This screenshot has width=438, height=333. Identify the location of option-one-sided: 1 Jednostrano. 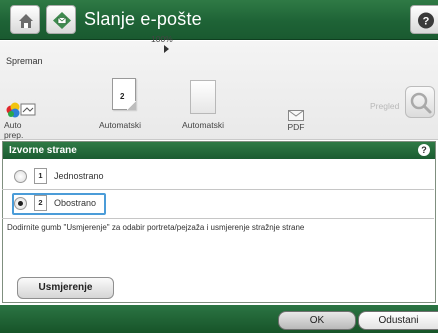
(222, 177).